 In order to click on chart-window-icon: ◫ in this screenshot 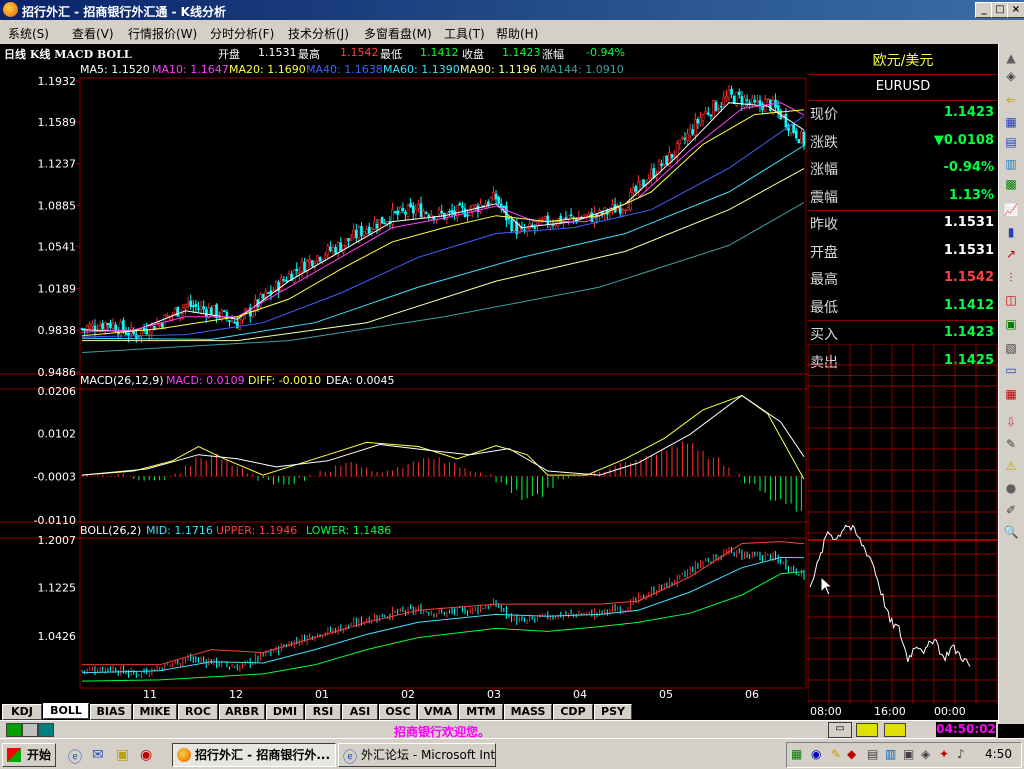, I will do `click(1011, 300)`.